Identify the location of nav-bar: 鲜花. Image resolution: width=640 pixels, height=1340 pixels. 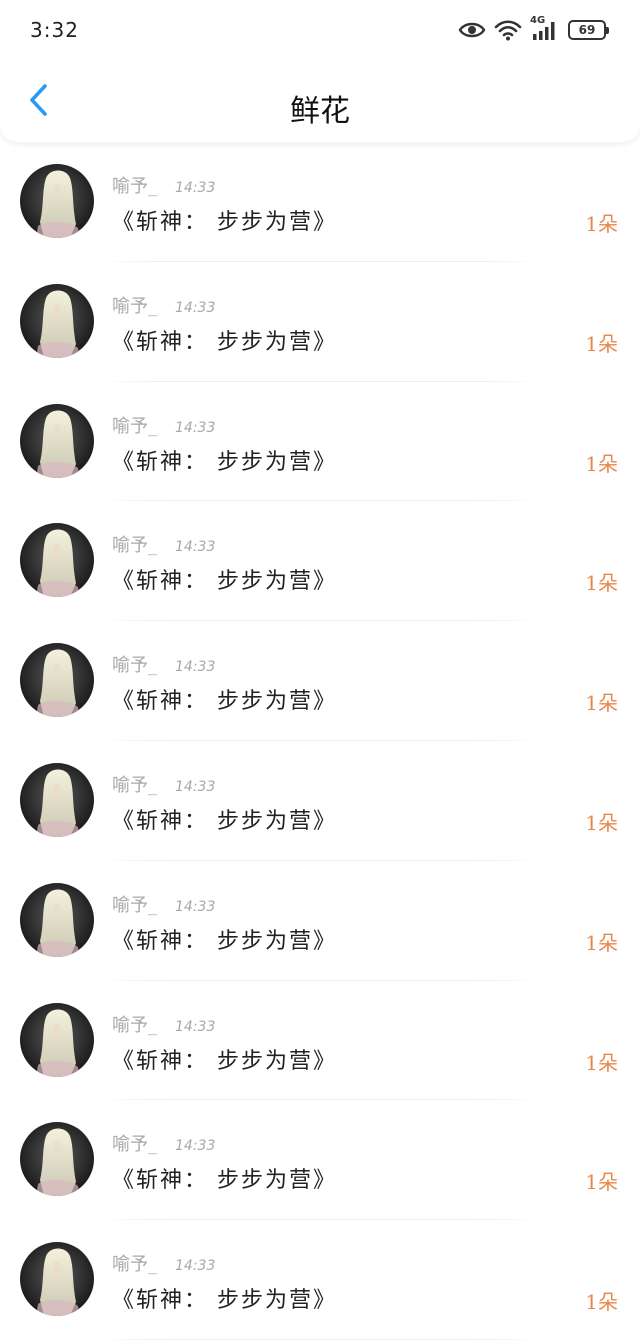
(320, 102).